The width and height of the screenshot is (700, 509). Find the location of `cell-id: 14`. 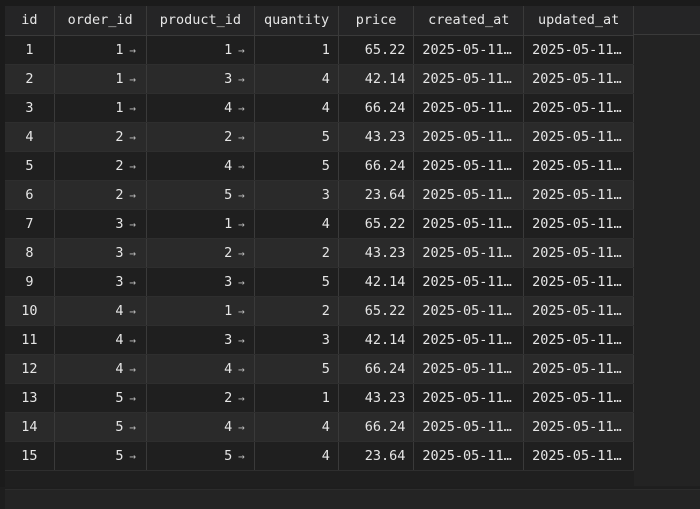

cell-id: 14 is located at coordinates (30, 427).